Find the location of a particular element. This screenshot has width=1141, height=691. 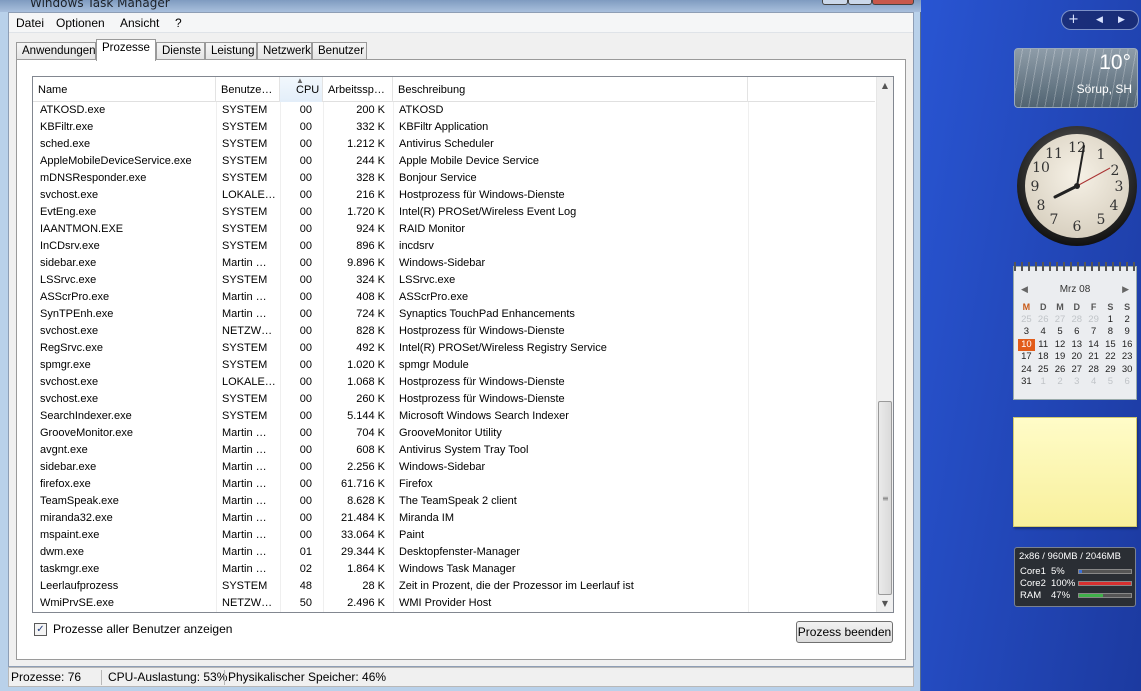

calendar-day: 7 is located at coordinates (1093, 332).